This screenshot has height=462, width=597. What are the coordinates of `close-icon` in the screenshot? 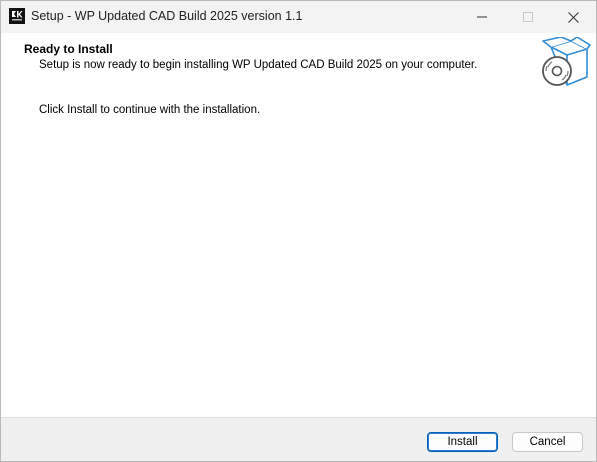 It's located at (573, 17).